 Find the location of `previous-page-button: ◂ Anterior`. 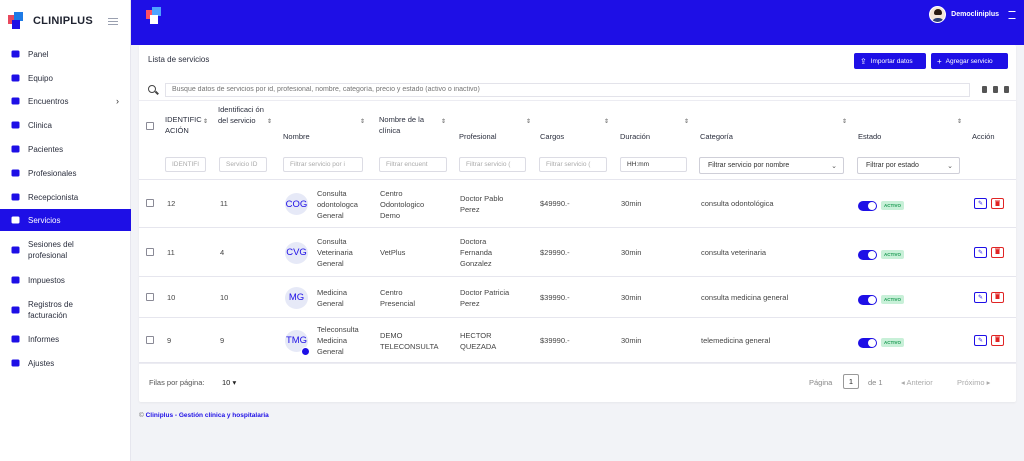

previous-page-button: ◂ Anterior is located at coordinates (917, 382).